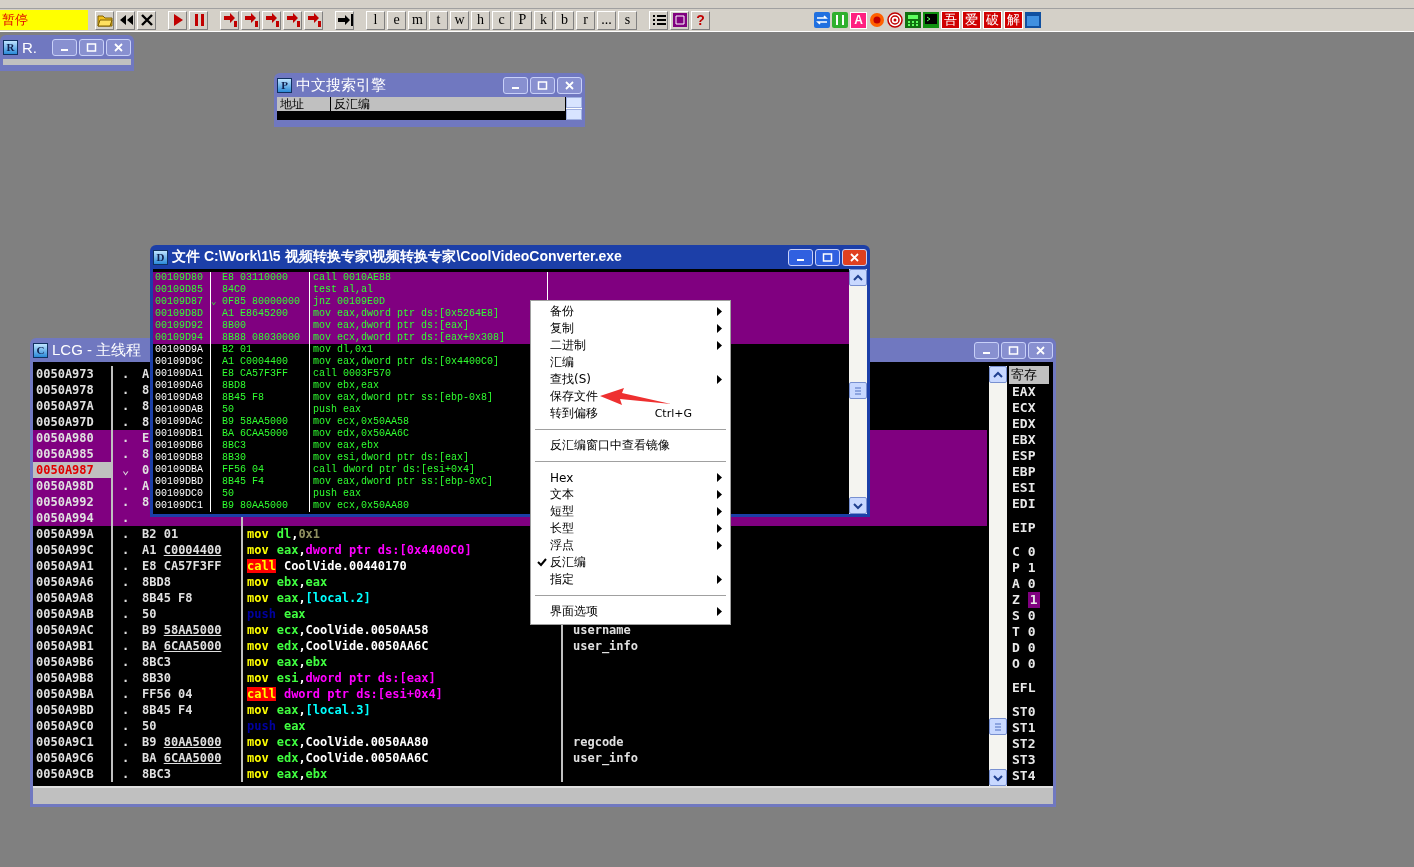  I want to click on toolbar-key: 解, so click(1013, 20).